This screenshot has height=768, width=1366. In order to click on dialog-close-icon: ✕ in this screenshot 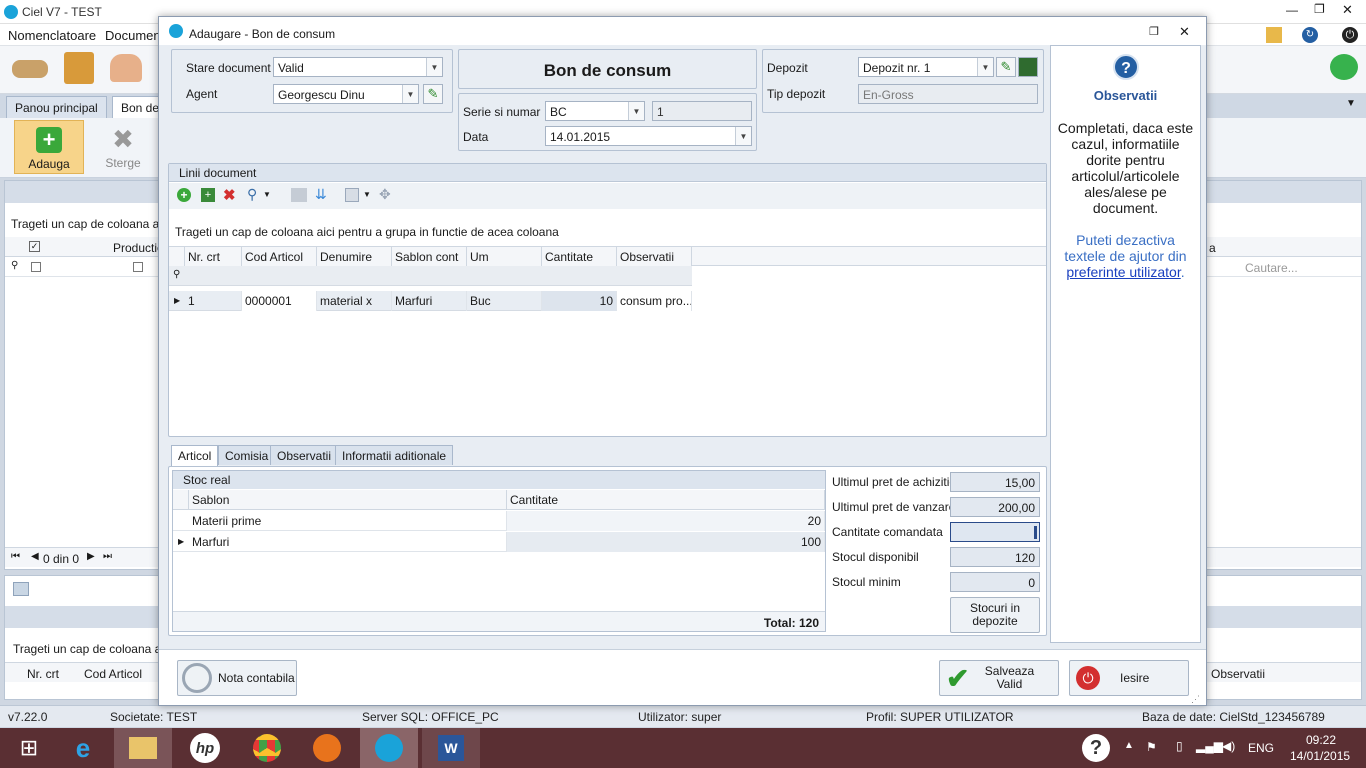, I will do `click(1184, 32)`.